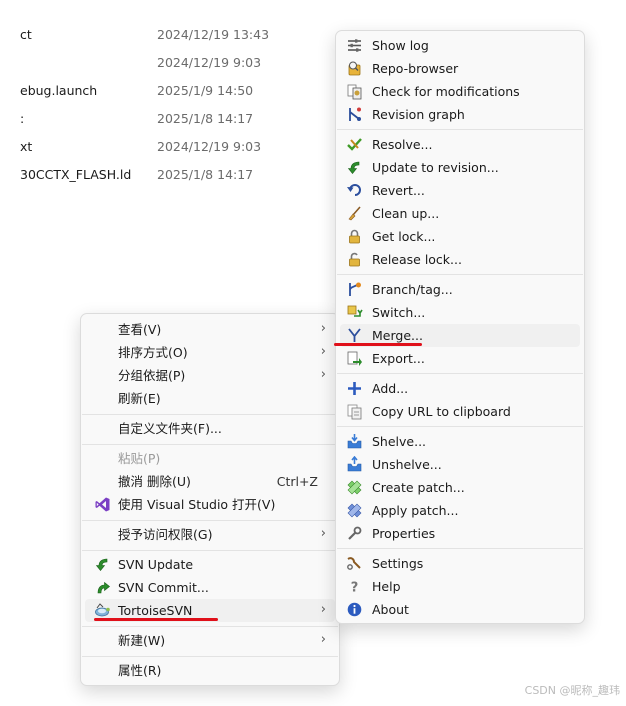 The image size is (626, 706). What do you see at coordinates (354, 464) in the screenshot?
I see `unshelve-icon` at bounding box center [354, 464].